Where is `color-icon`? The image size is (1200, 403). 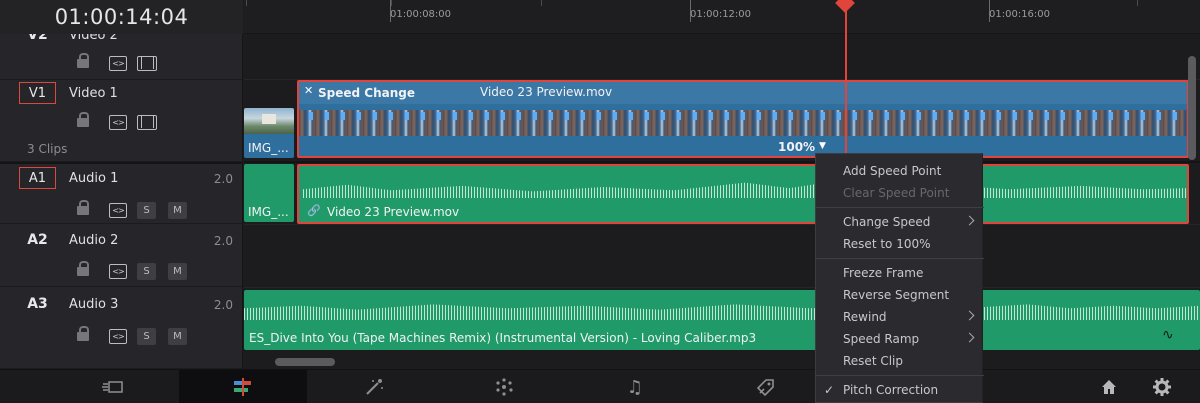 color-icon is located at coordinates (504, 387).